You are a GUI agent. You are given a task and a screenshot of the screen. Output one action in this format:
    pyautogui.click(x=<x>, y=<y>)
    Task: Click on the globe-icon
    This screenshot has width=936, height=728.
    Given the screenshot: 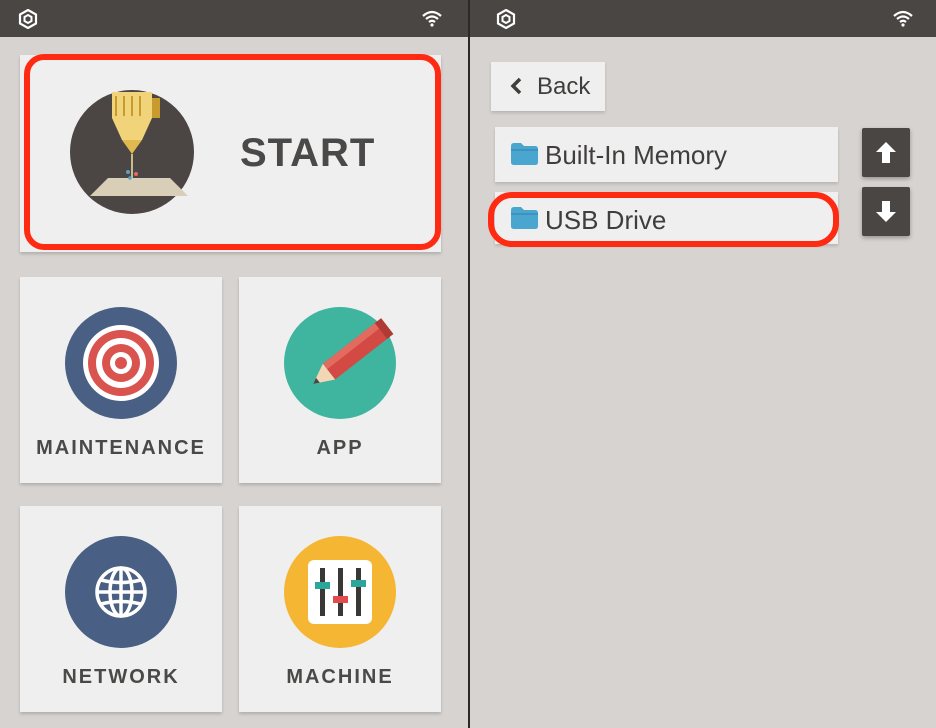 What is the action you would take?
    pyautogui.click(x=121, y=592)
    